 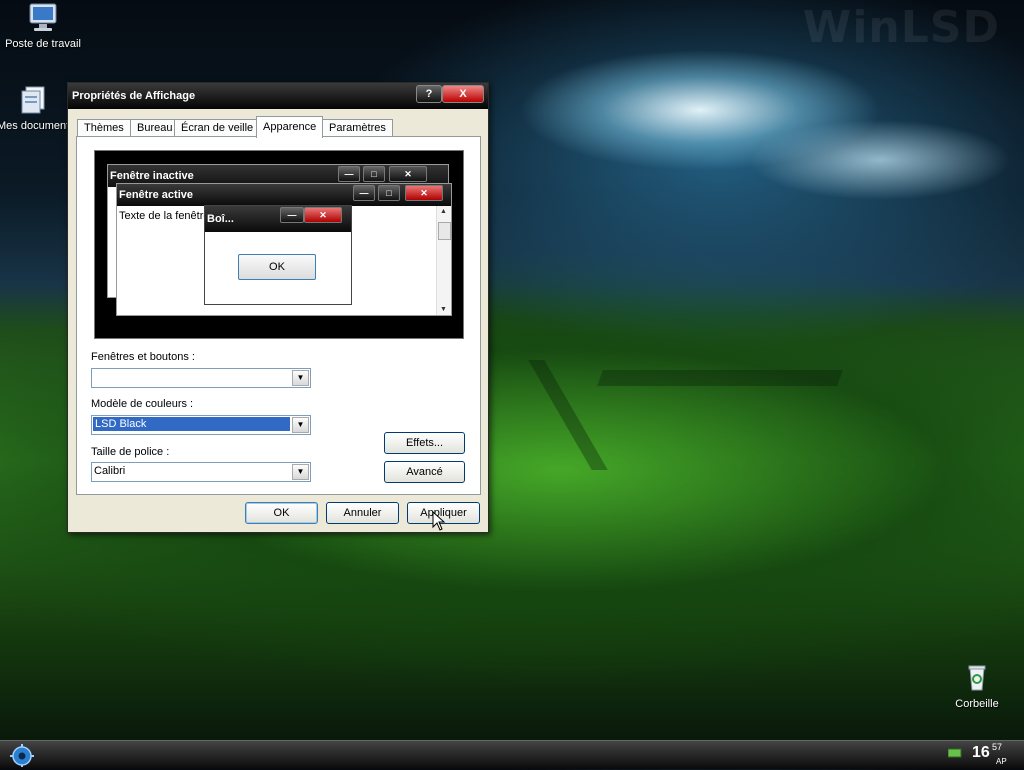 I want to click on clock-hour: 16, so click(x=981, y=752).